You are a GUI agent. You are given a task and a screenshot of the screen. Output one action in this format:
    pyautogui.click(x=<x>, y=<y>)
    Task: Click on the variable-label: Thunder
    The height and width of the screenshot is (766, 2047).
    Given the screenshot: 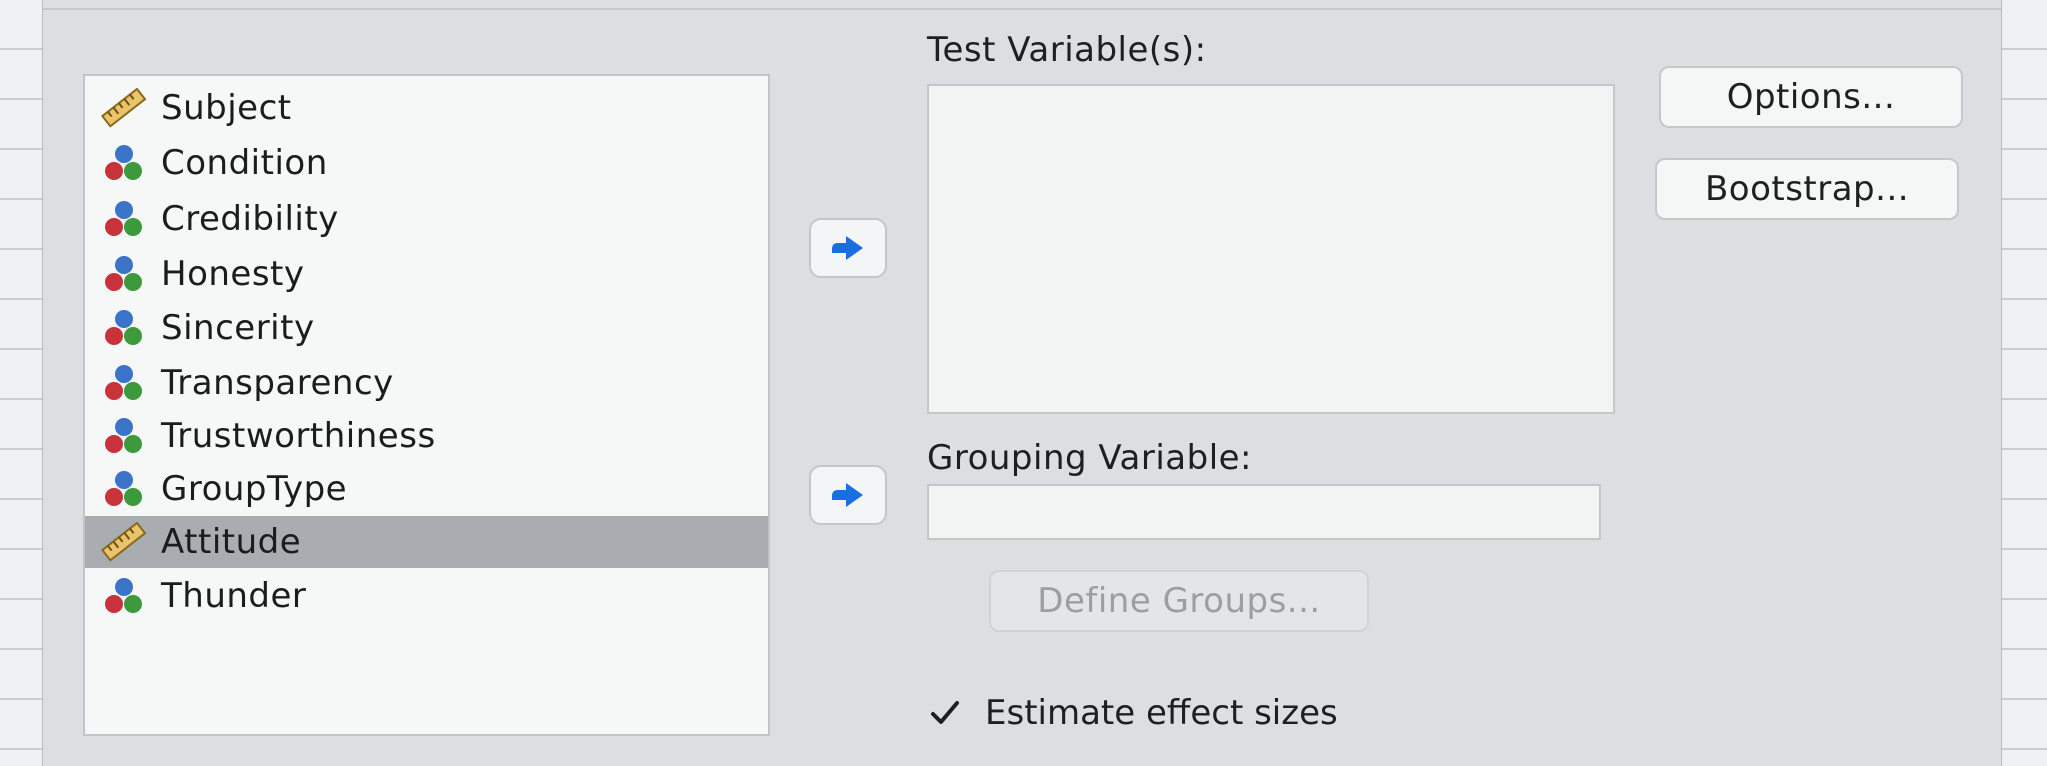 What is the action you would take?
    pyautogui.click(x=234, y=596)
    